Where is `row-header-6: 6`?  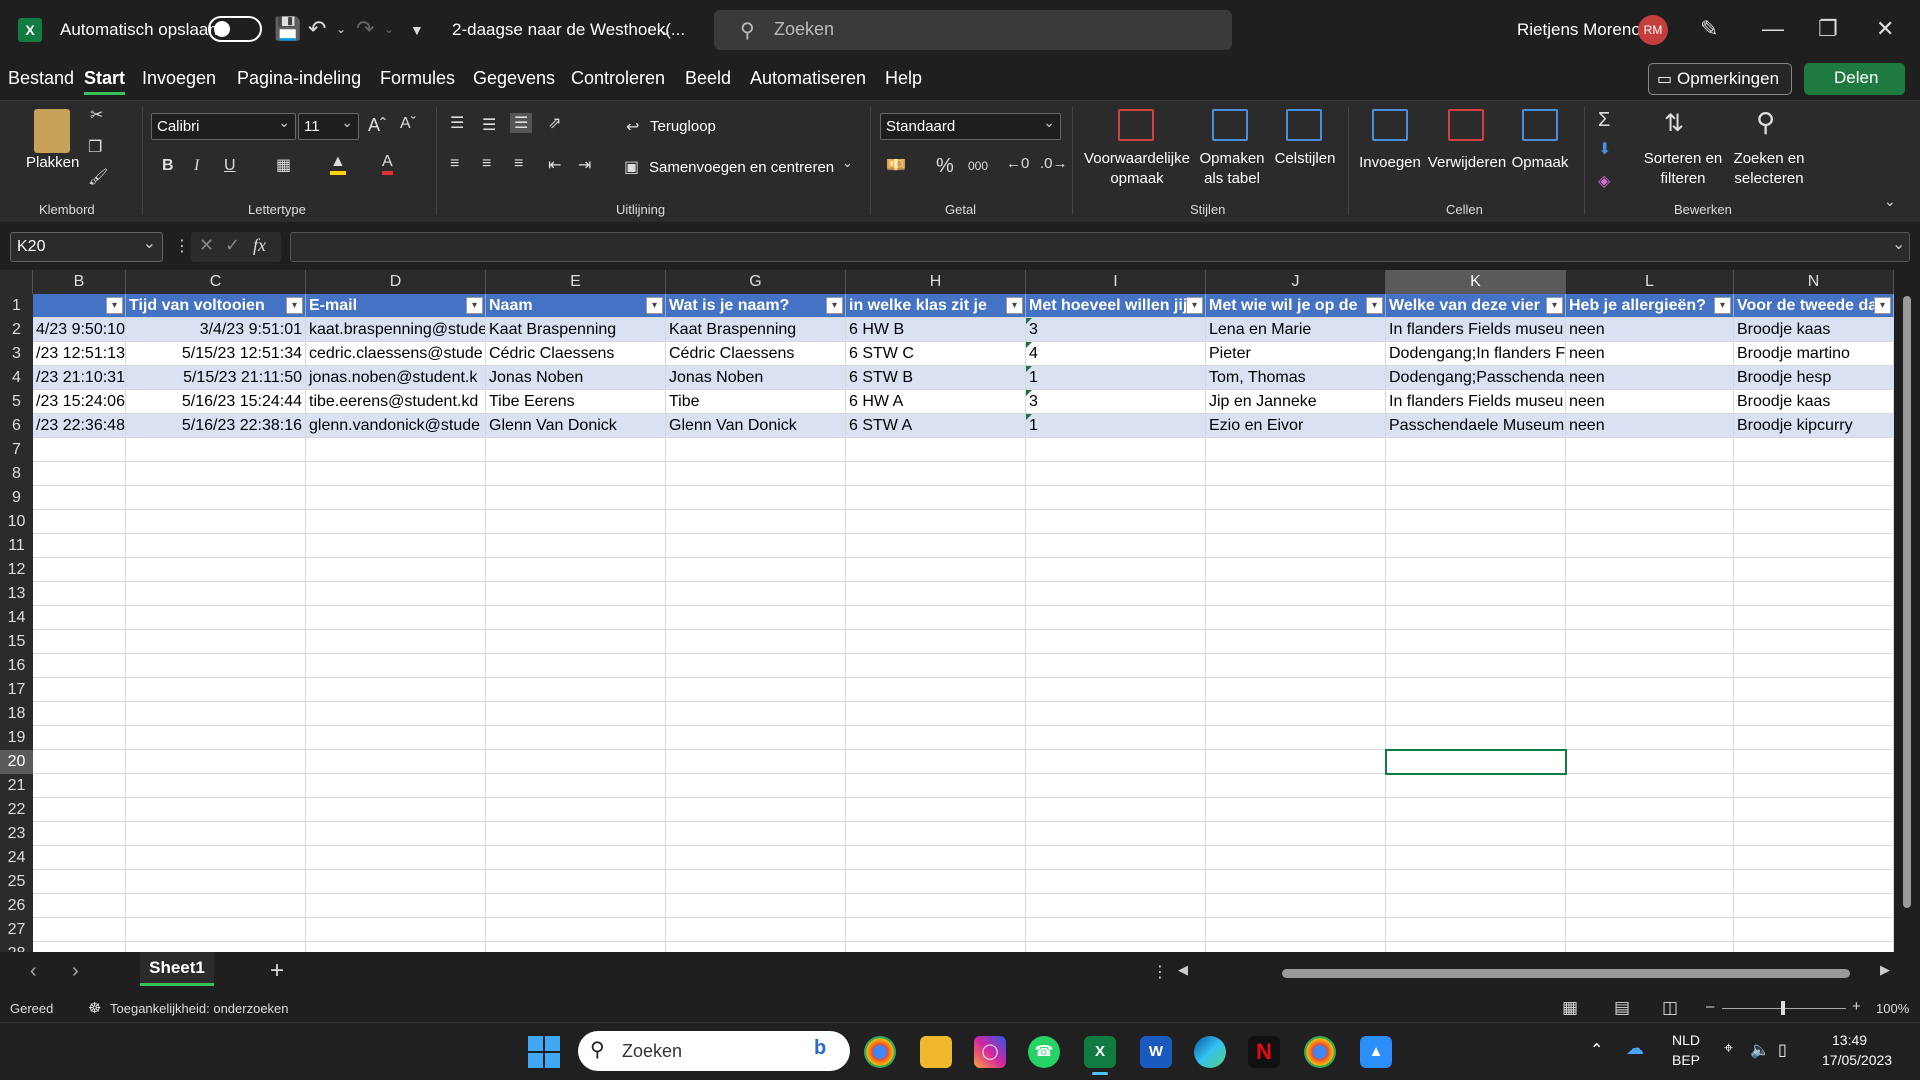 row-header-6: 6 is located at coordinates (16, 426).